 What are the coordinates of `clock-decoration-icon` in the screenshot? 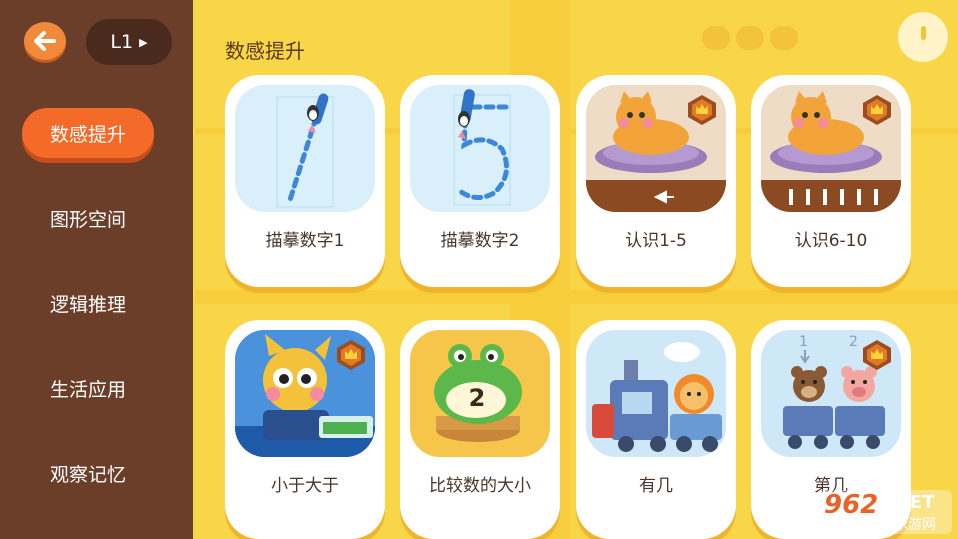 It's located at (923, 37).